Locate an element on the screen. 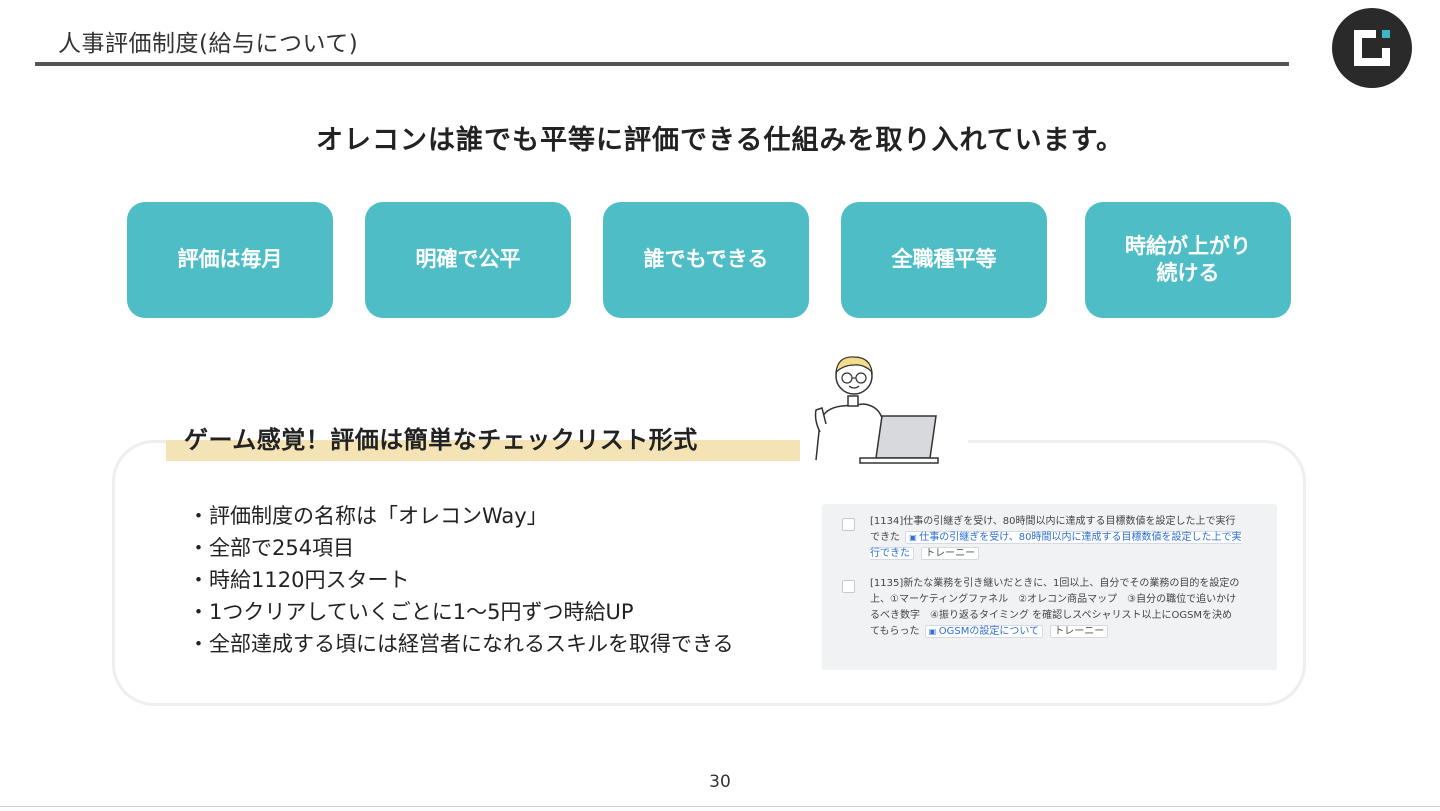 The height and width of the screenshot is (811, 1440). company-logo is located at coordinates (1372, 48).